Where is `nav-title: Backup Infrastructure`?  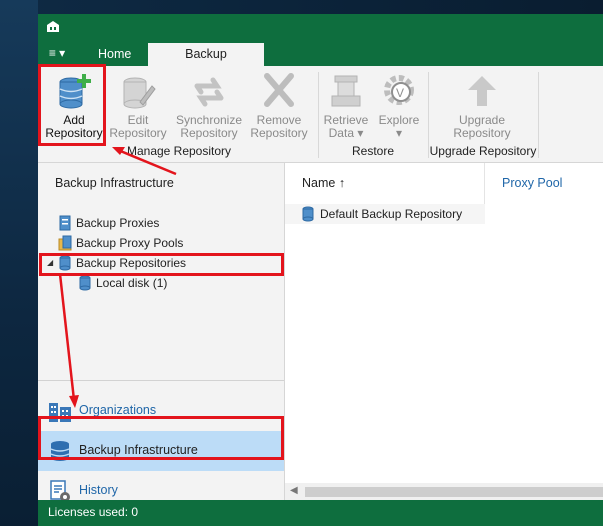
nav-title: Backup Infrastructure is located at coordinates (114, 183).